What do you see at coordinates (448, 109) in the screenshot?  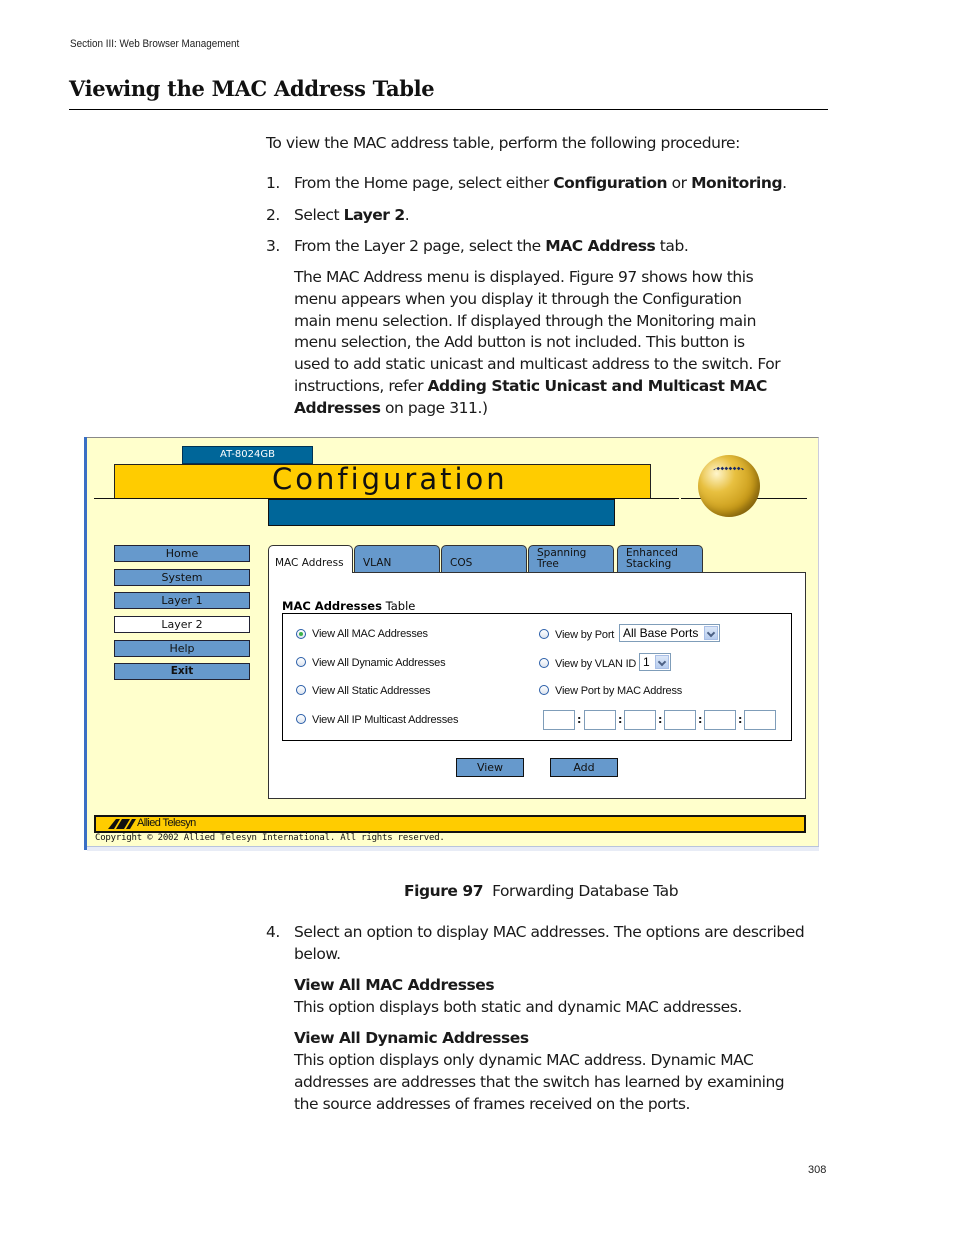 I see `title-divider` at bounding box center [448, 109].